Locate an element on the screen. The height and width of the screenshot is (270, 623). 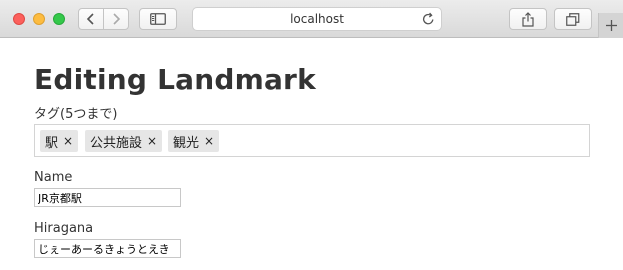
share-icon is located at coordinates (528, 19).